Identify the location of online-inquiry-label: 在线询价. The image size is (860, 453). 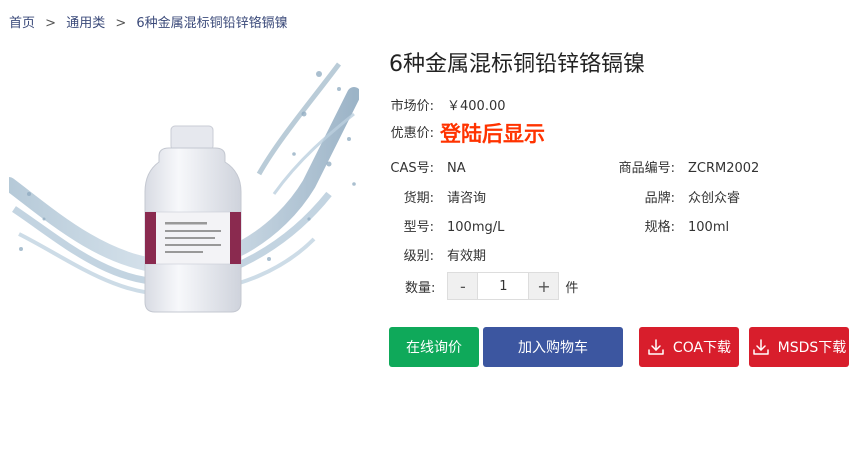
(434, 348).